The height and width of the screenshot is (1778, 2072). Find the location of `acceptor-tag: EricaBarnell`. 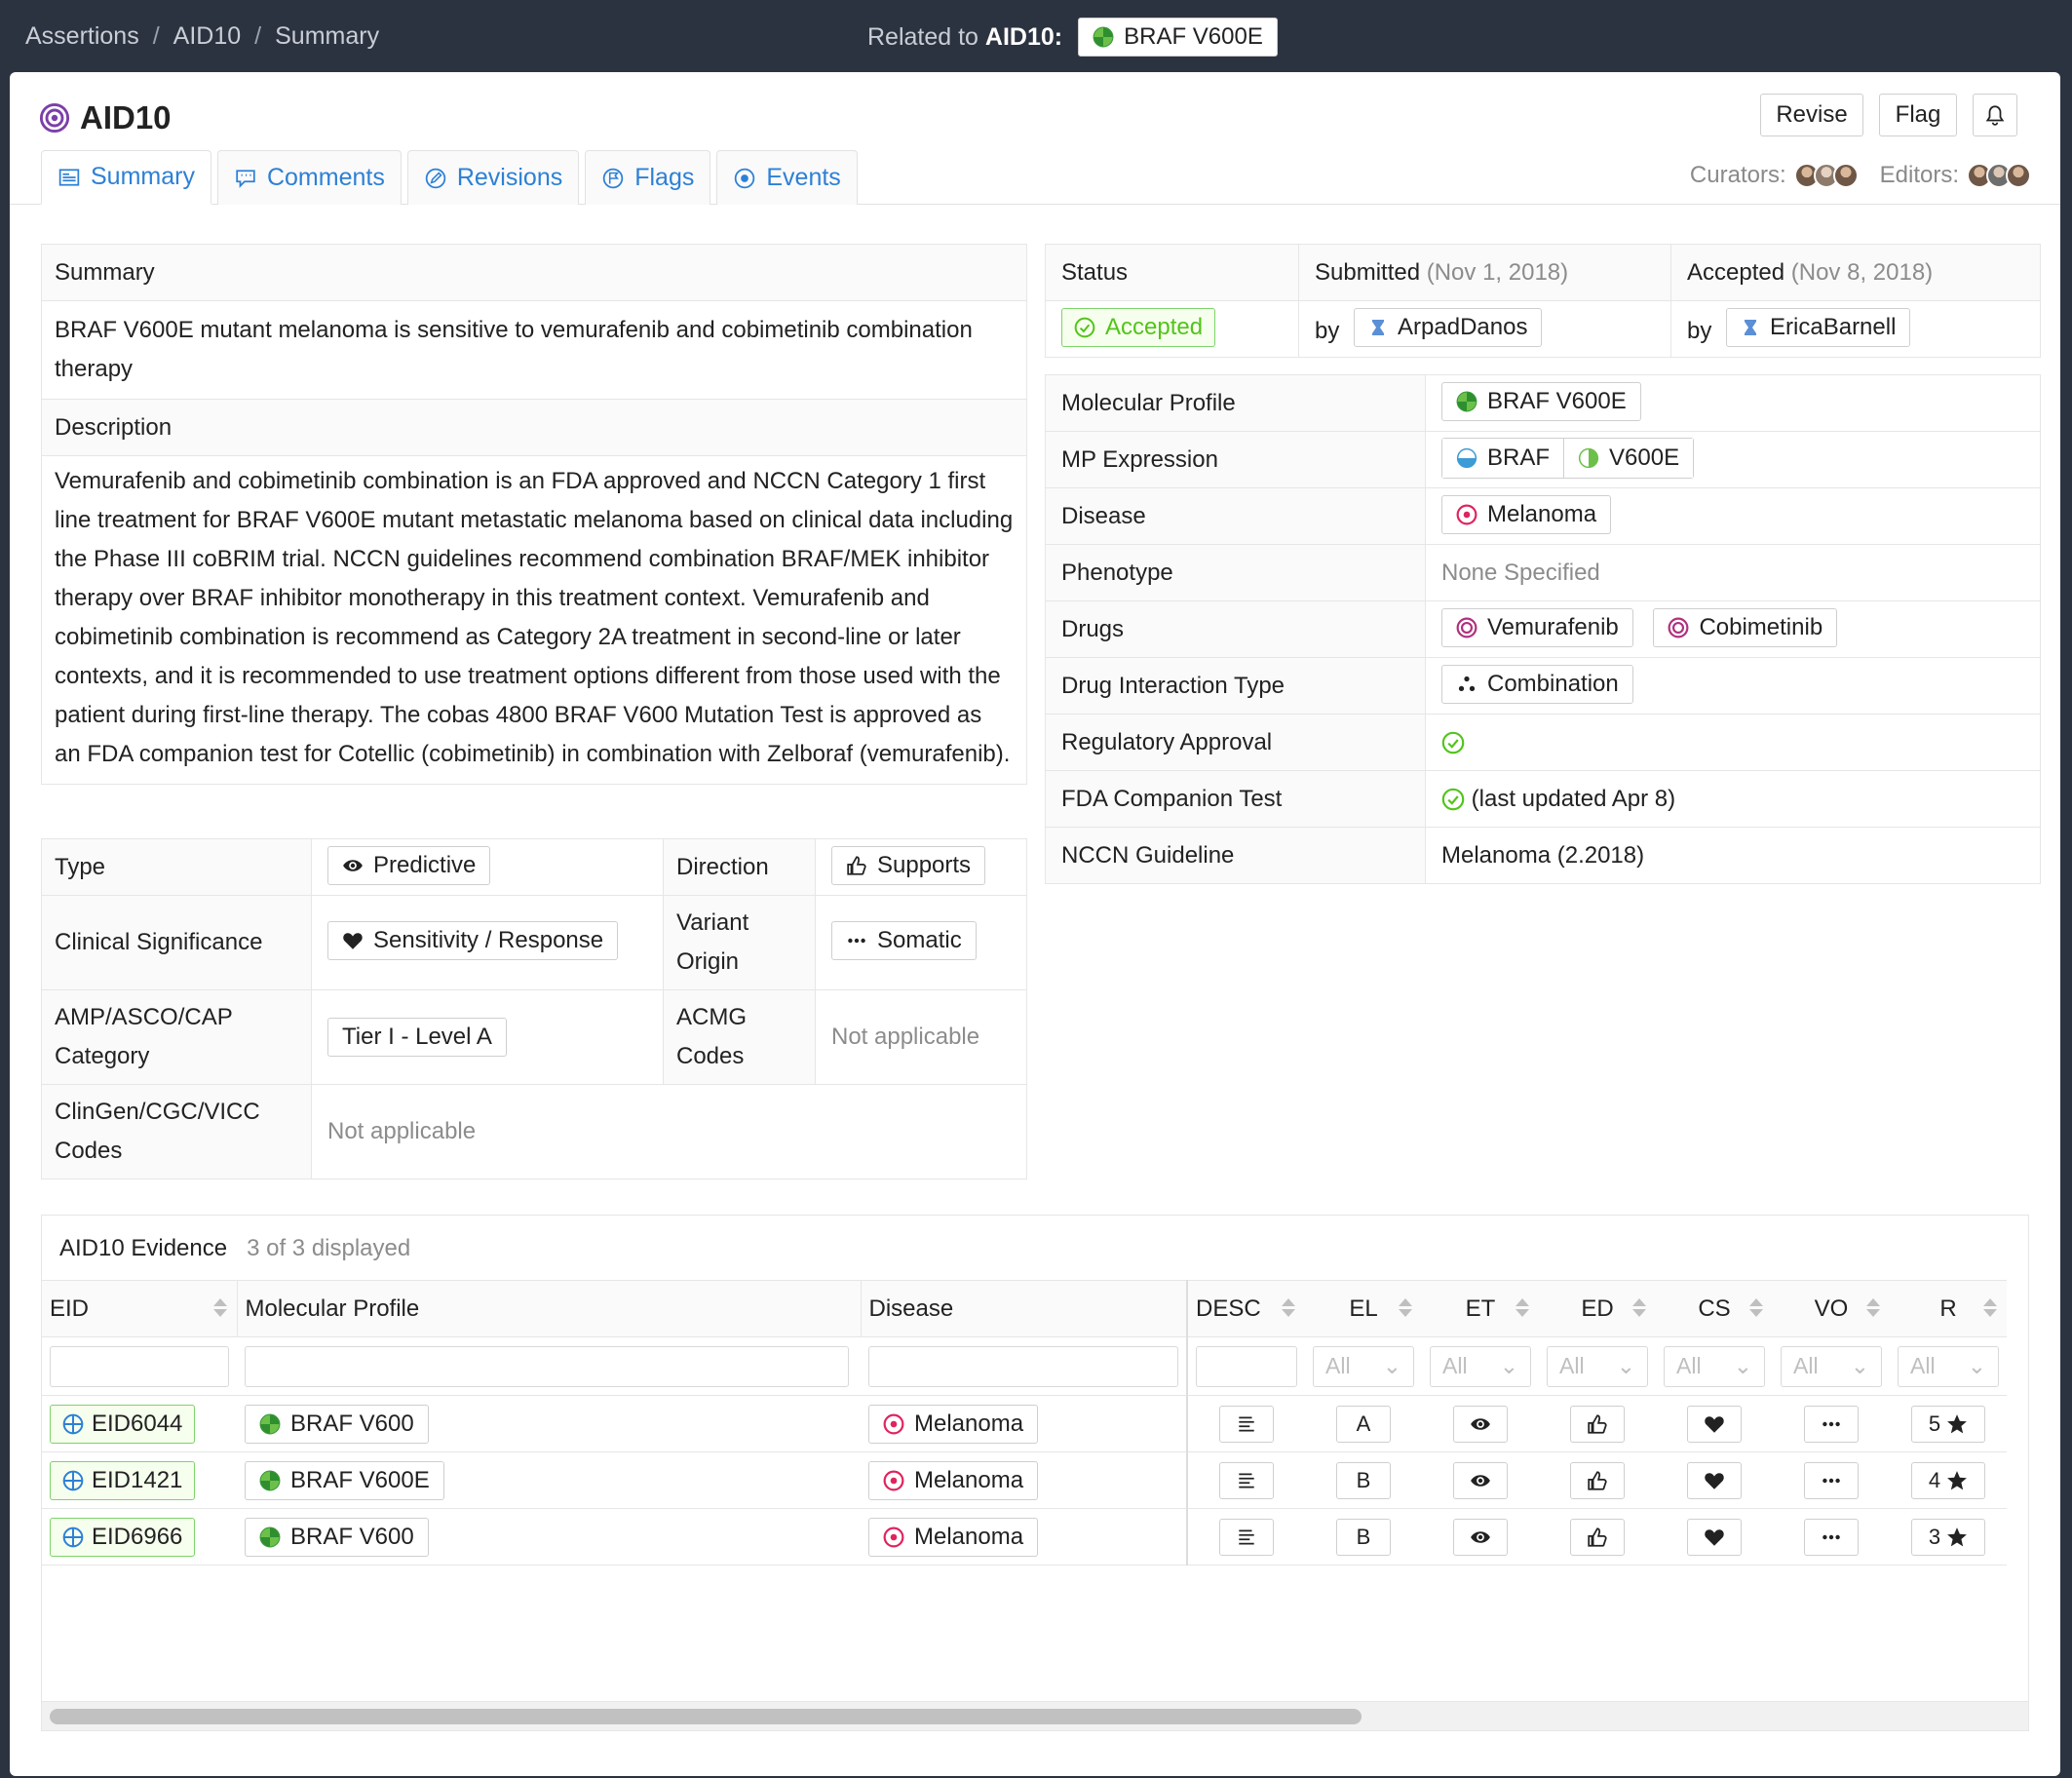

acceptor-tag: EricaBarnell is located at coordinates (1818, 327).